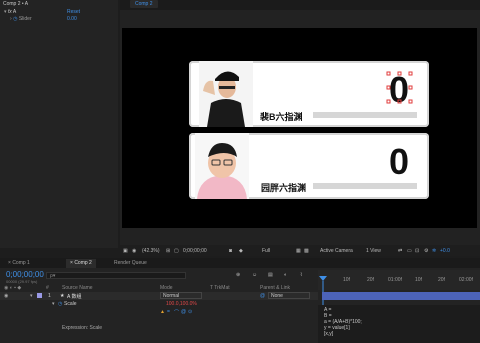 The image size is (480, 343). I want to click on effect-name: A, so click(14, 12).